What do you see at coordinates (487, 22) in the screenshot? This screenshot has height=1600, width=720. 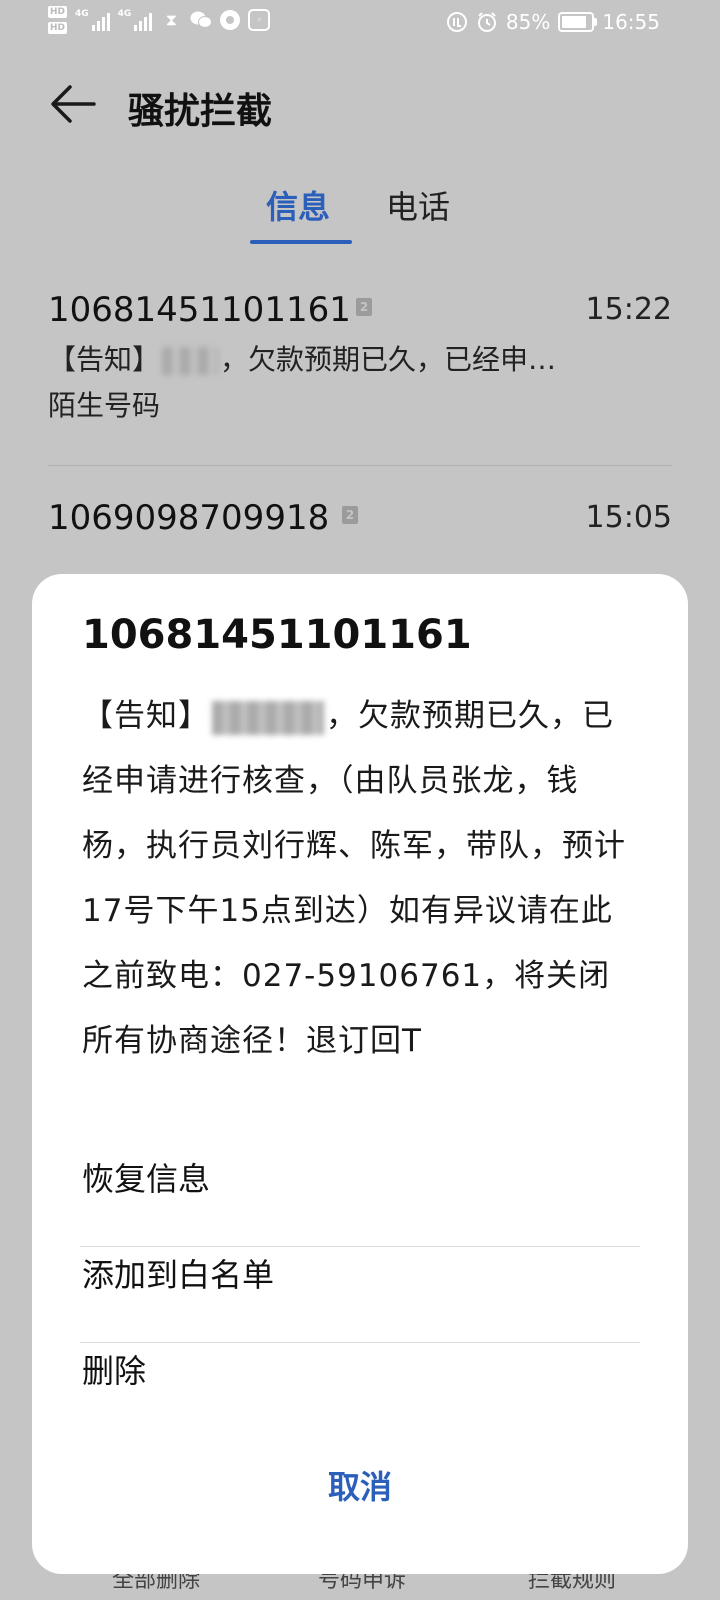 I see `alarm-icon` at bounding box center [487, 22].